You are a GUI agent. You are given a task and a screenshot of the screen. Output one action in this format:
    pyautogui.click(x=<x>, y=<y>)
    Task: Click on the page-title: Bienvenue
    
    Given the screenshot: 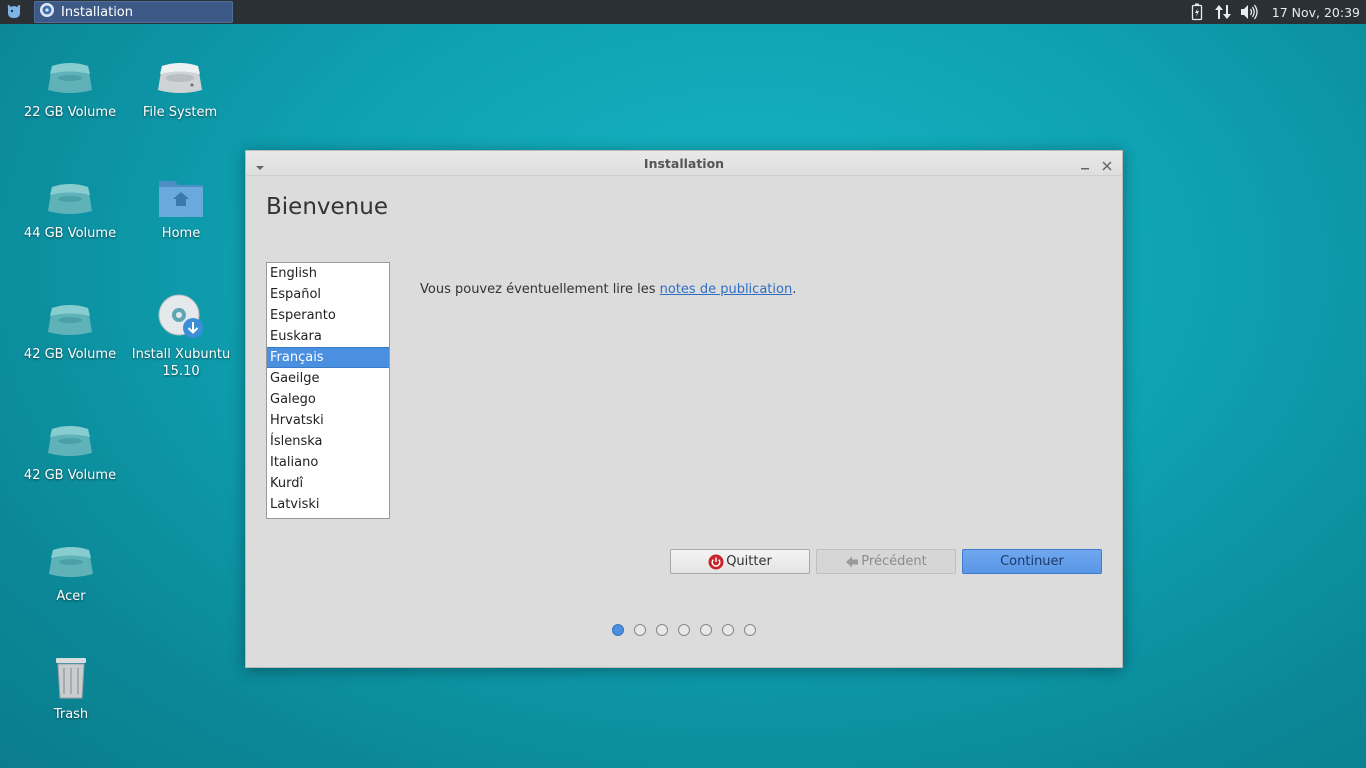 What is the action you would take?
    pyautogui.click(x=327, y=207)
    